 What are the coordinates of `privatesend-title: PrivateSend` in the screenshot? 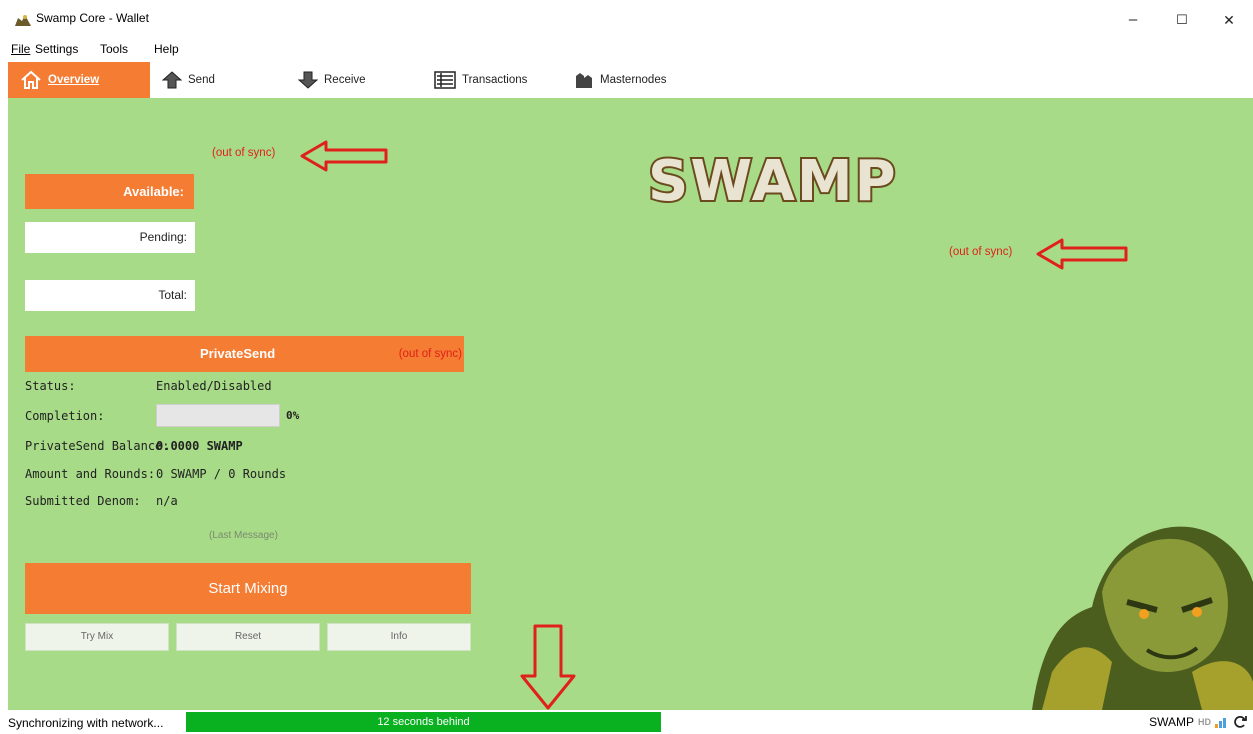 It's located at (238, 353).